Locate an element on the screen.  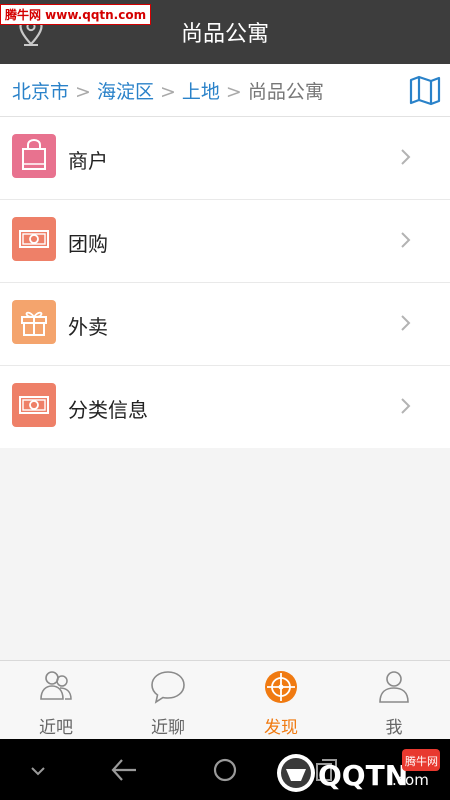
tab-label: 我 is located at coordinates (394, 728).